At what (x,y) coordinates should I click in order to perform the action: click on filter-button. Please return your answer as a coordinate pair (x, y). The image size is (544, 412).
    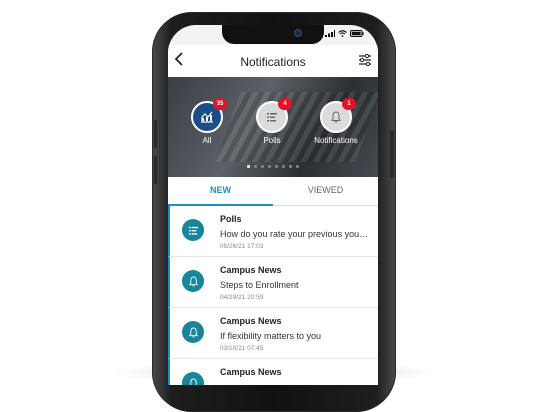
    Looking at the image, I should click on (365, 60).